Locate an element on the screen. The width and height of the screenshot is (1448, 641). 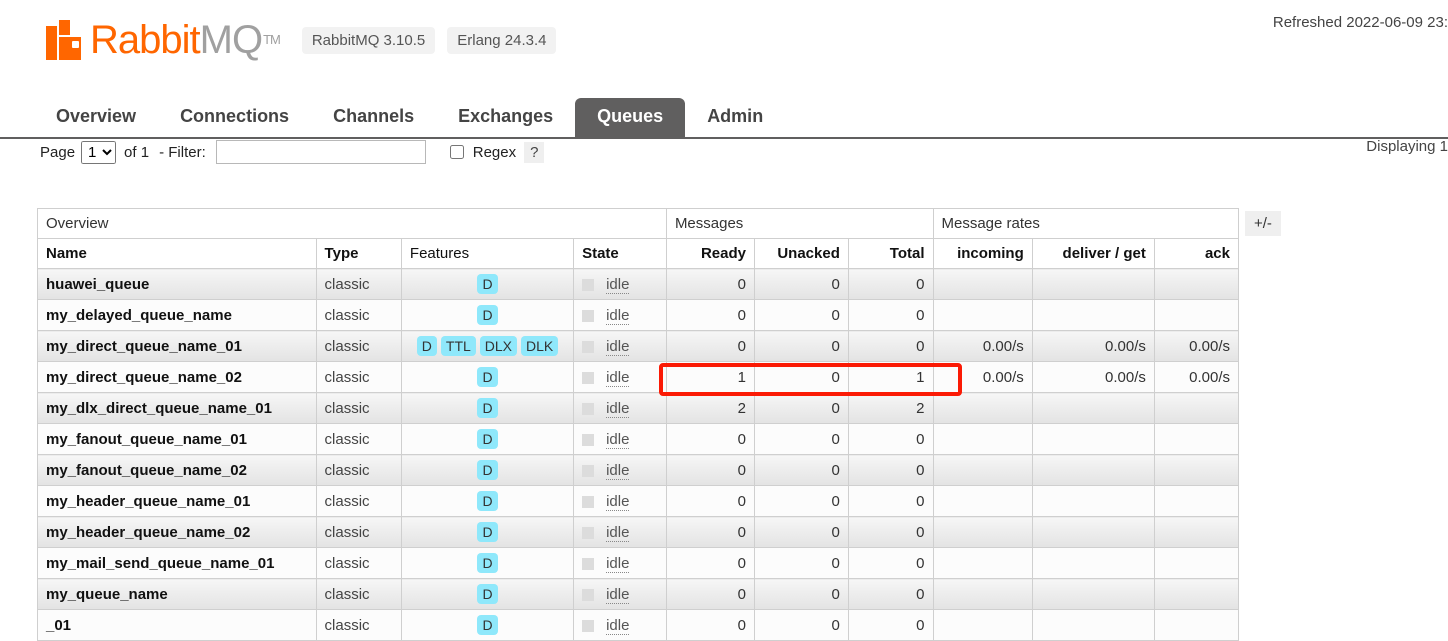
rabbitmq-logo-icon is located at coordinates (67, 40).